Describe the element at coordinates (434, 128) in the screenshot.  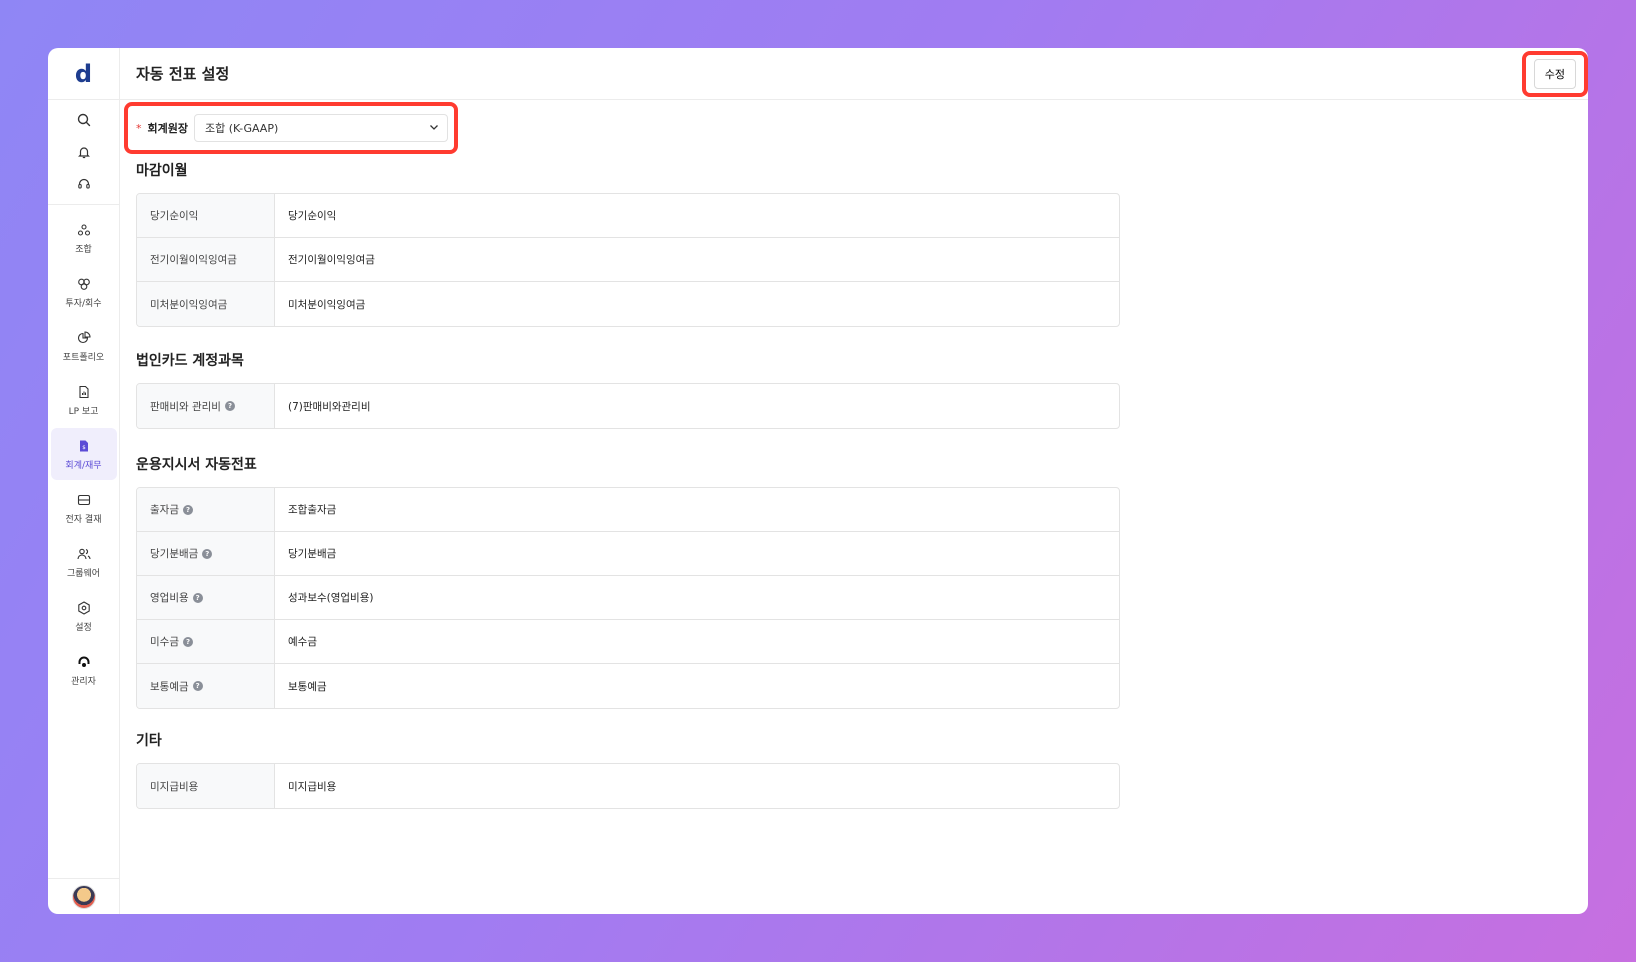
I see `chevron-down-icon` at that location.